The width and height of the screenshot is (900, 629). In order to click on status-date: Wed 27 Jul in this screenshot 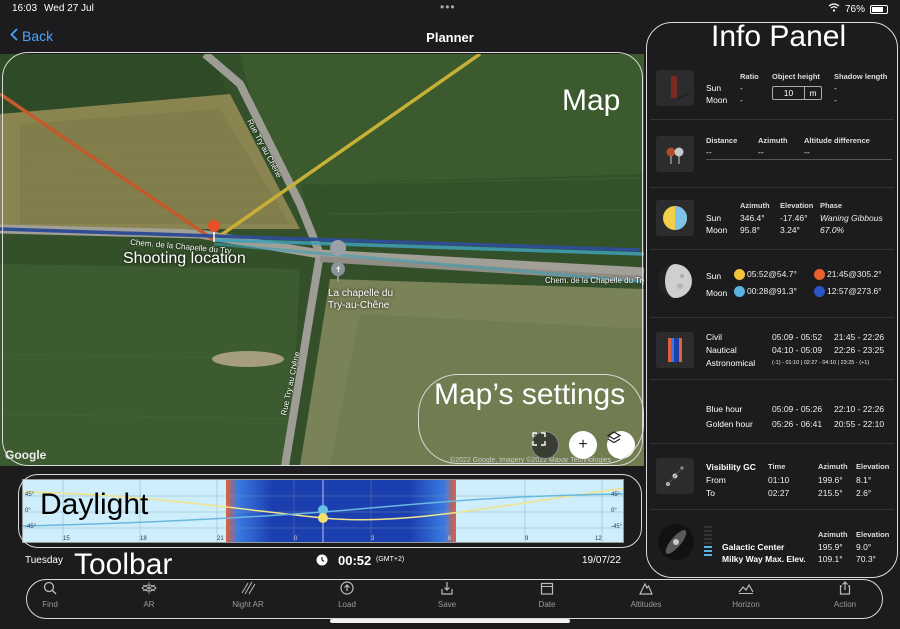, I will do `click(69, 8)`.